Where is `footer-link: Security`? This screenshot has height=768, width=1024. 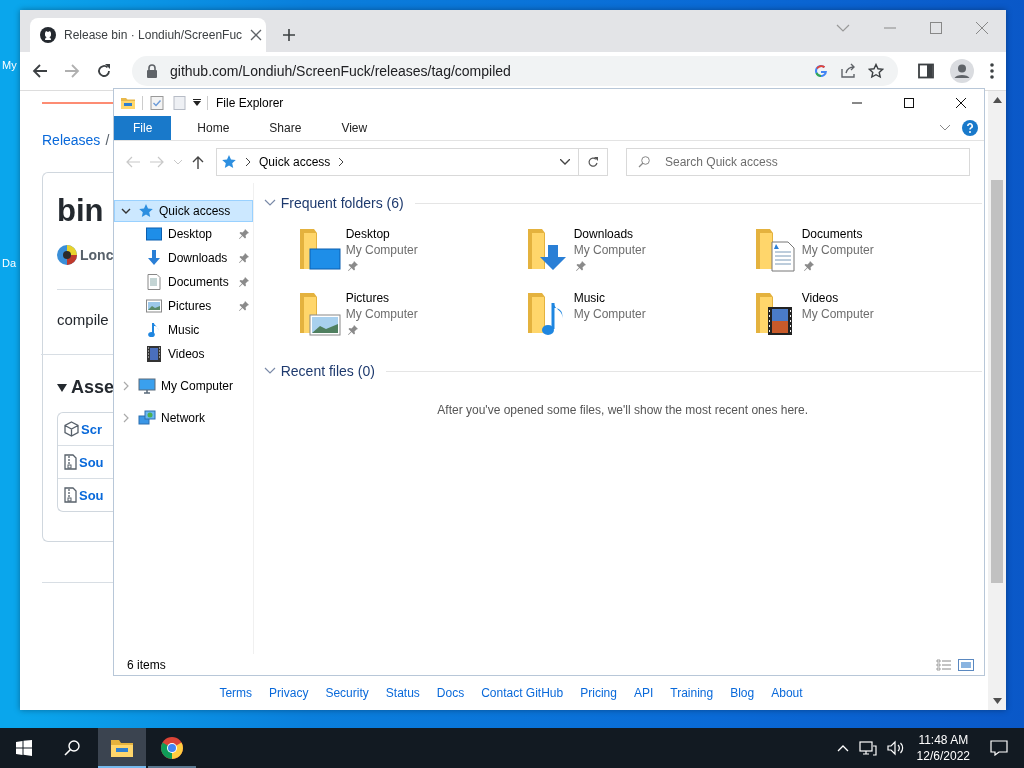
footer-link: Security is located at coordinates (347, 693).